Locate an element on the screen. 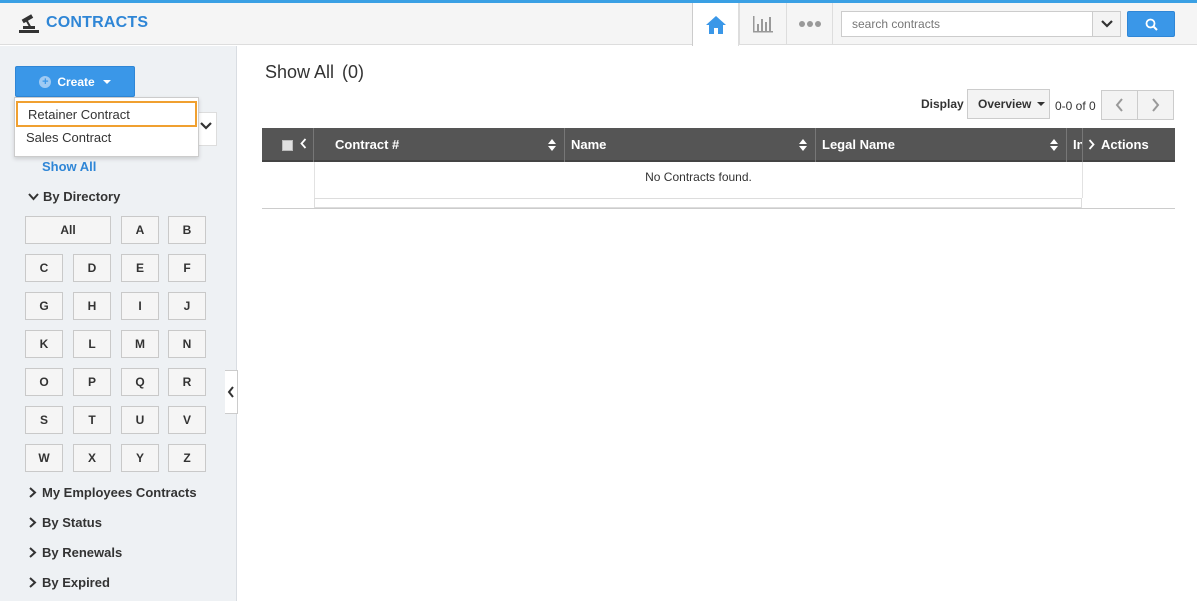 This screenshot has width=1197, height=601. app-title: CONTRACTS is located at coordinates (97, 23).